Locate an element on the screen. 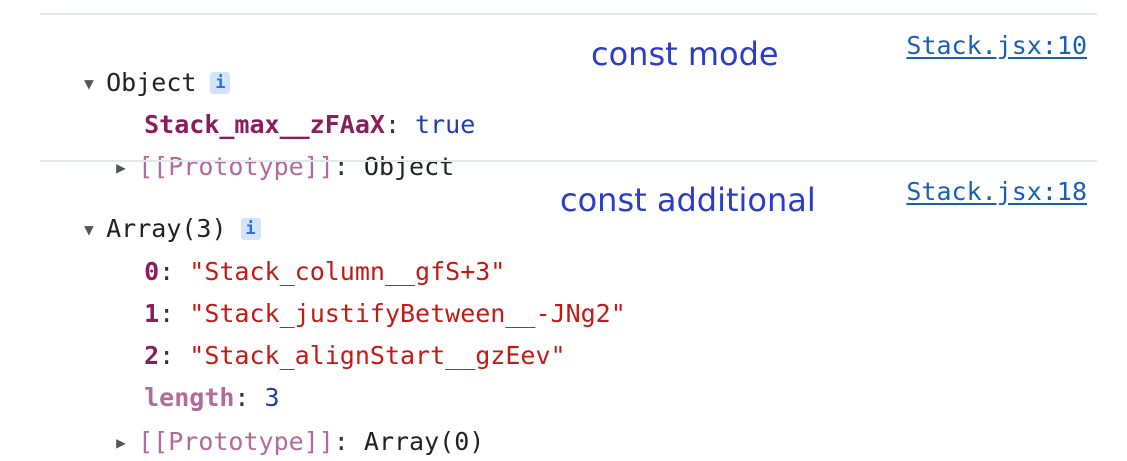 Image resolution: width=1127 pixels, height=461 pixels. array-length-row: length: 3 is located at coordinates (212, 397).